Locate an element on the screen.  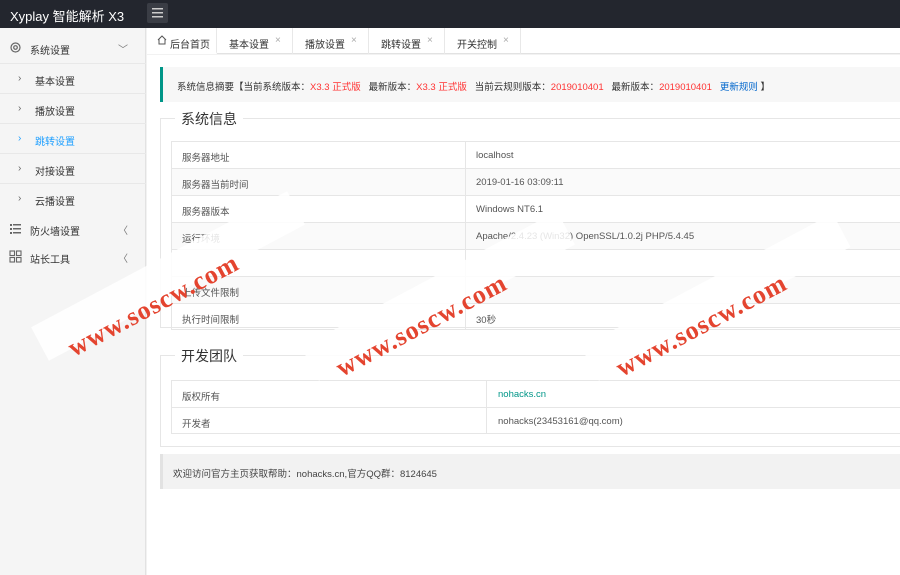
table-row: 上传文件限制 is located at coordinates (535, 289).